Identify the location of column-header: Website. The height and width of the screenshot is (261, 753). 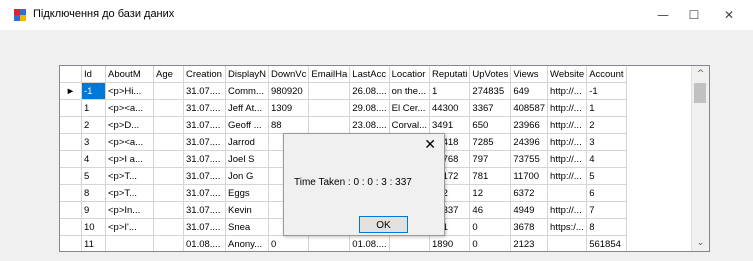
(567, 74).